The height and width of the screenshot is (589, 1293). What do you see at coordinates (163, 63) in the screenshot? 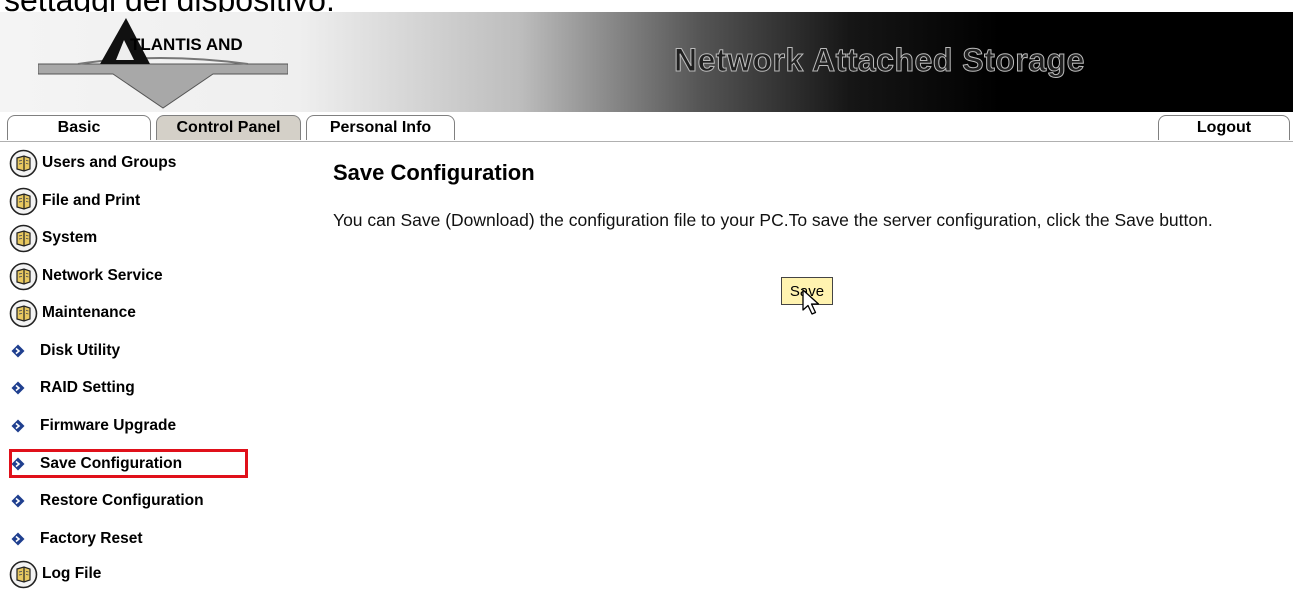
I see `atlantis-logo: TLANTIS AND` at bounding box center [163, 63].